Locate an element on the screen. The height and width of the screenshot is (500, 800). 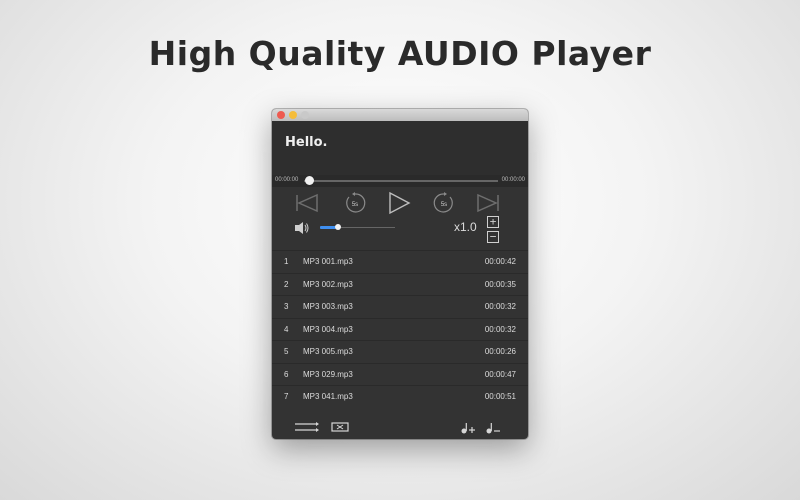
list-item: 5 MP3 005.mp3 00:00:26 is located at coordinates (400, 351).